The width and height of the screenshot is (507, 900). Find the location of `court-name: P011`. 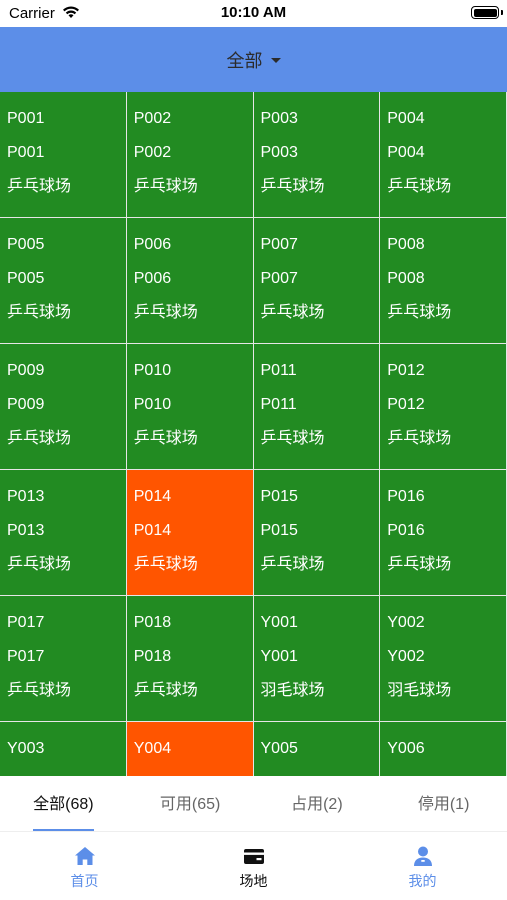

court-name: P011 is located at coordinates (278, 404).